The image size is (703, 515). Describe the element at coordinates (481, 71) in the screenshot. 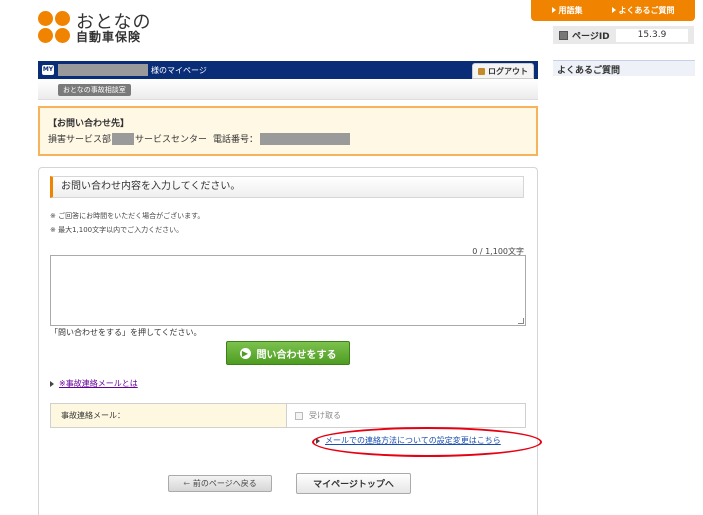

I see `lock-icon` at that location.